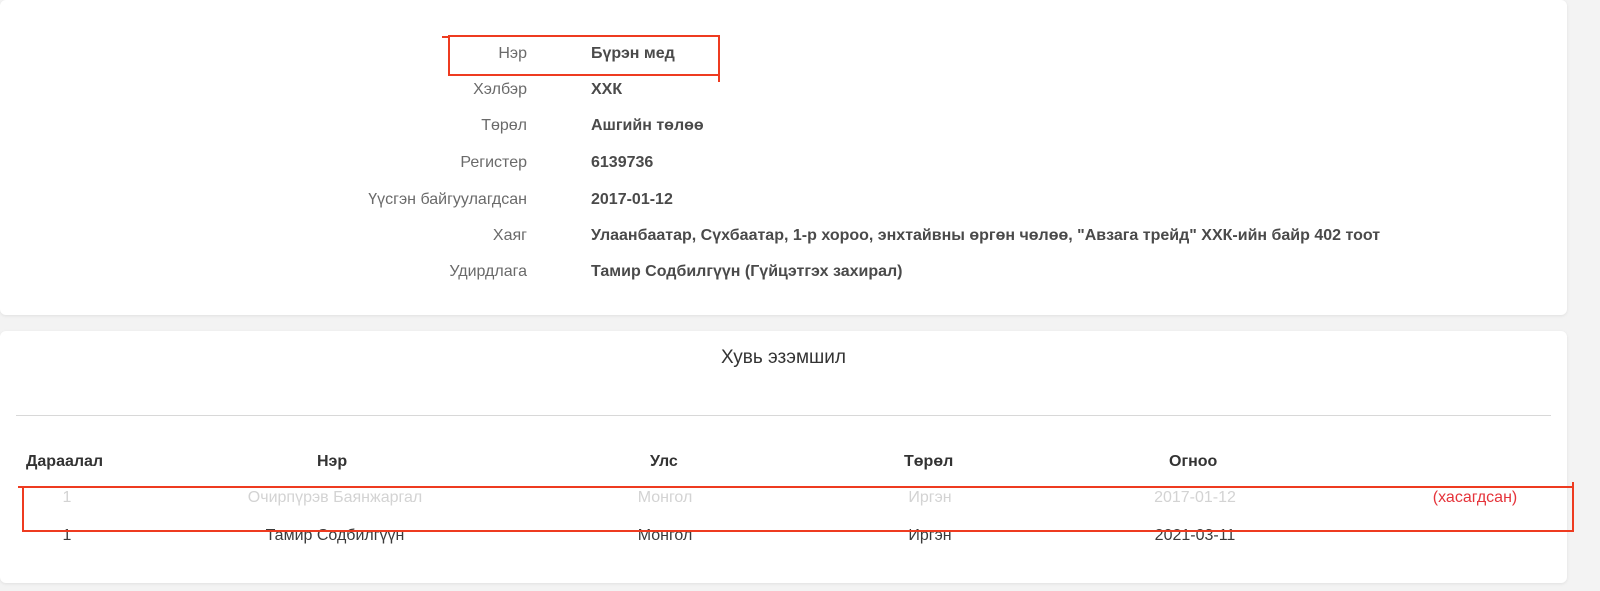 Image resolution: width=1600 pixels, height=591 pixels. What do you see at coordinates (504, 125) in the screenshot?
I see `info-label-type: Төрөл` at bounding box center [504, 125].